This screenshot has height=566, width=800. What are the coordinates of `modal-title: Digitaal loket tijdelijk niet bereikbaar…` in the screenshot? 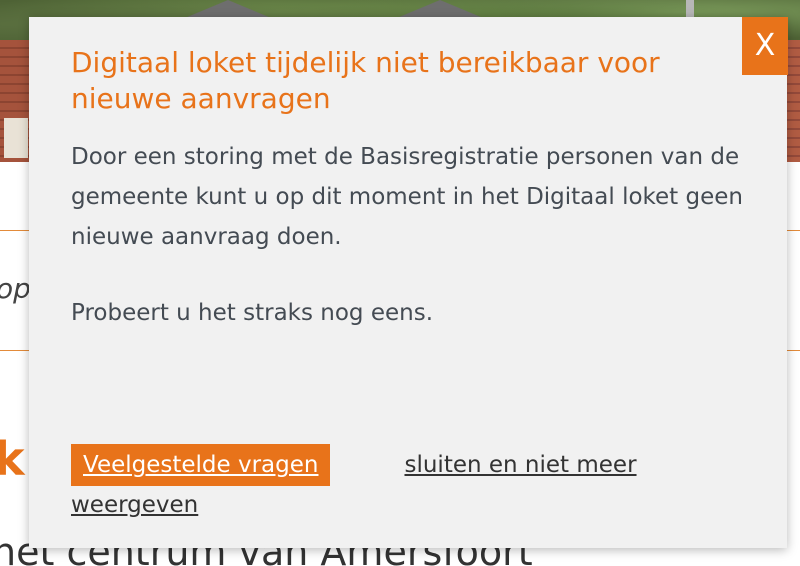 It's located at (365, 80).